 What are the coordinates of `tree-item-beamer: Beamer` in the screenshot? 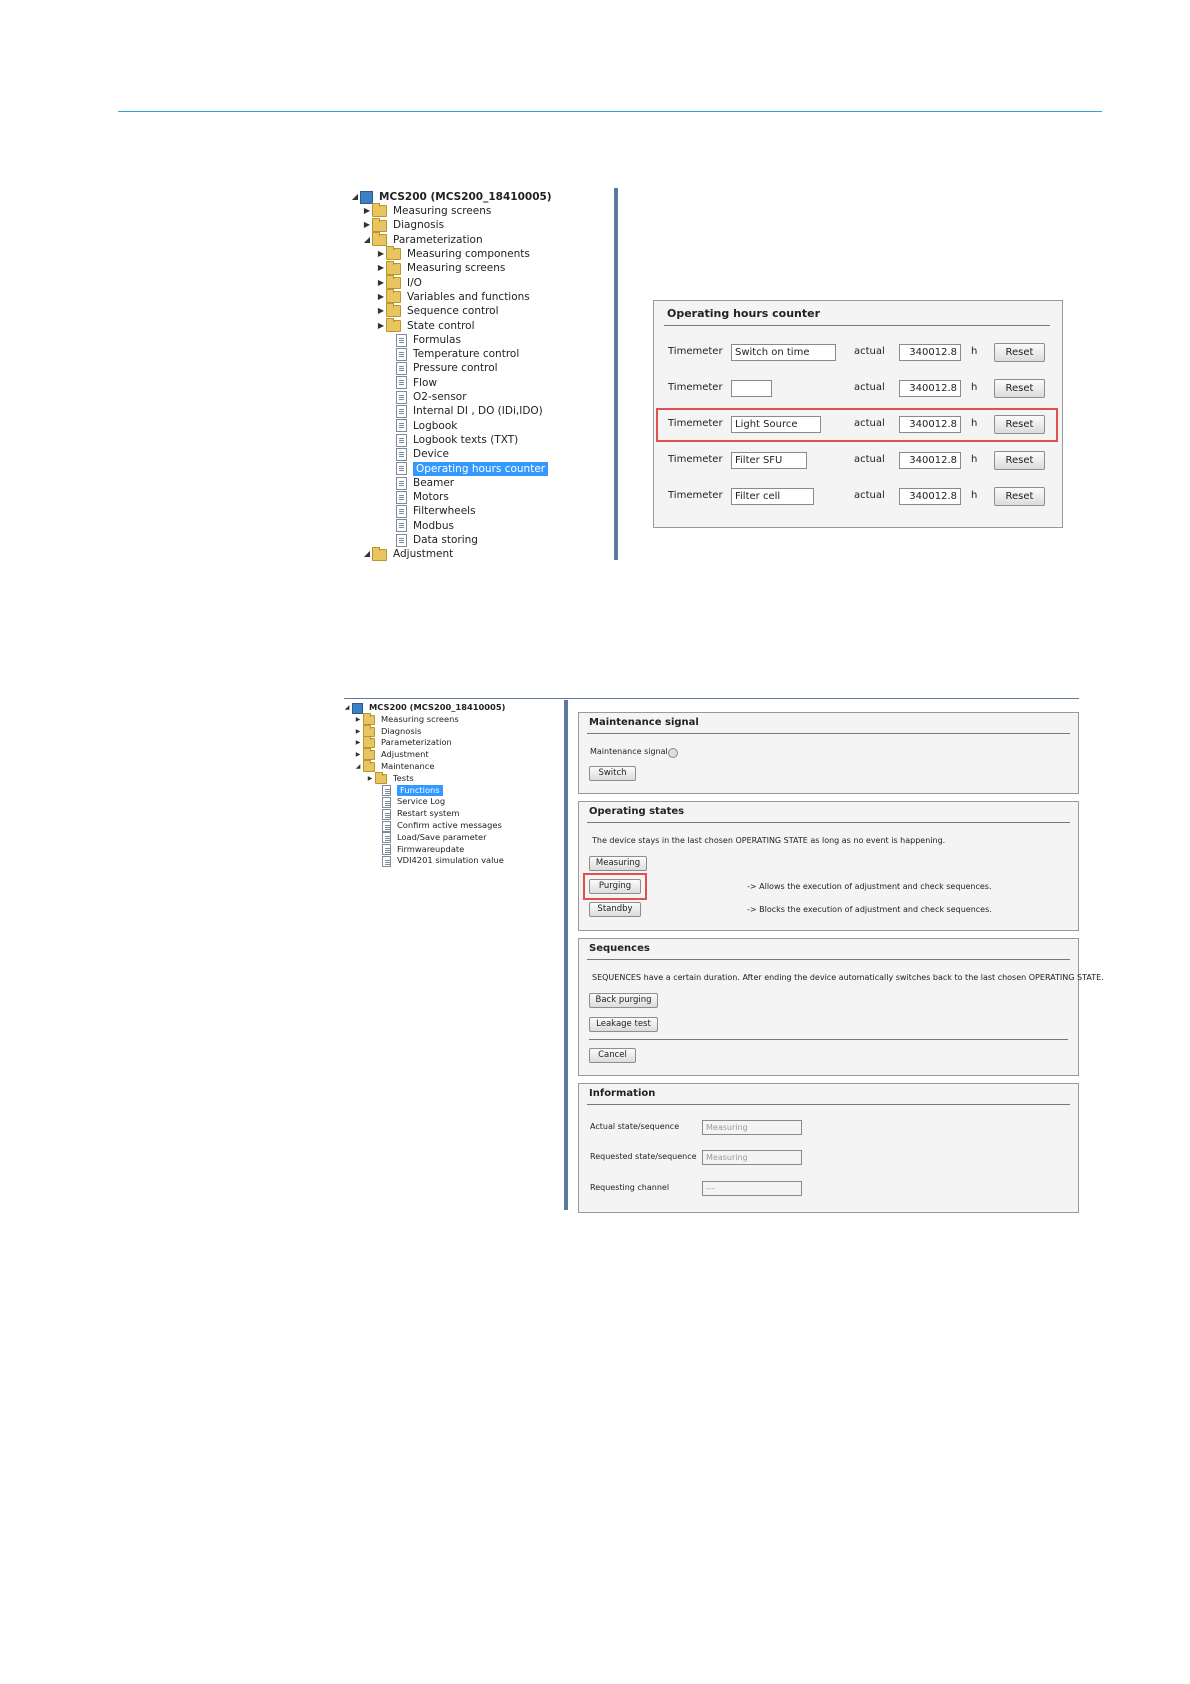 It's located at (425, 483).